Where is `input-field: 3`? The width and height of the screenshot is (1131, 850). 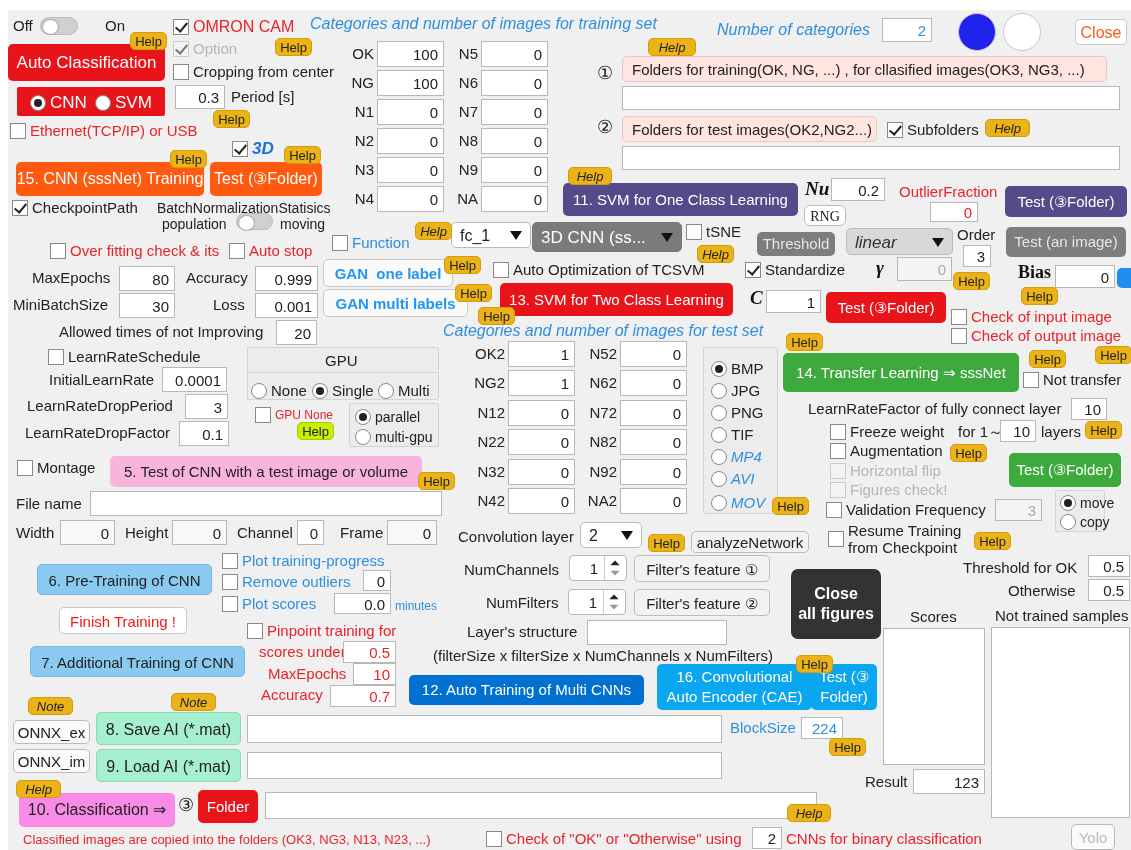 input-field: 3 is located at coordinates (977, 256).